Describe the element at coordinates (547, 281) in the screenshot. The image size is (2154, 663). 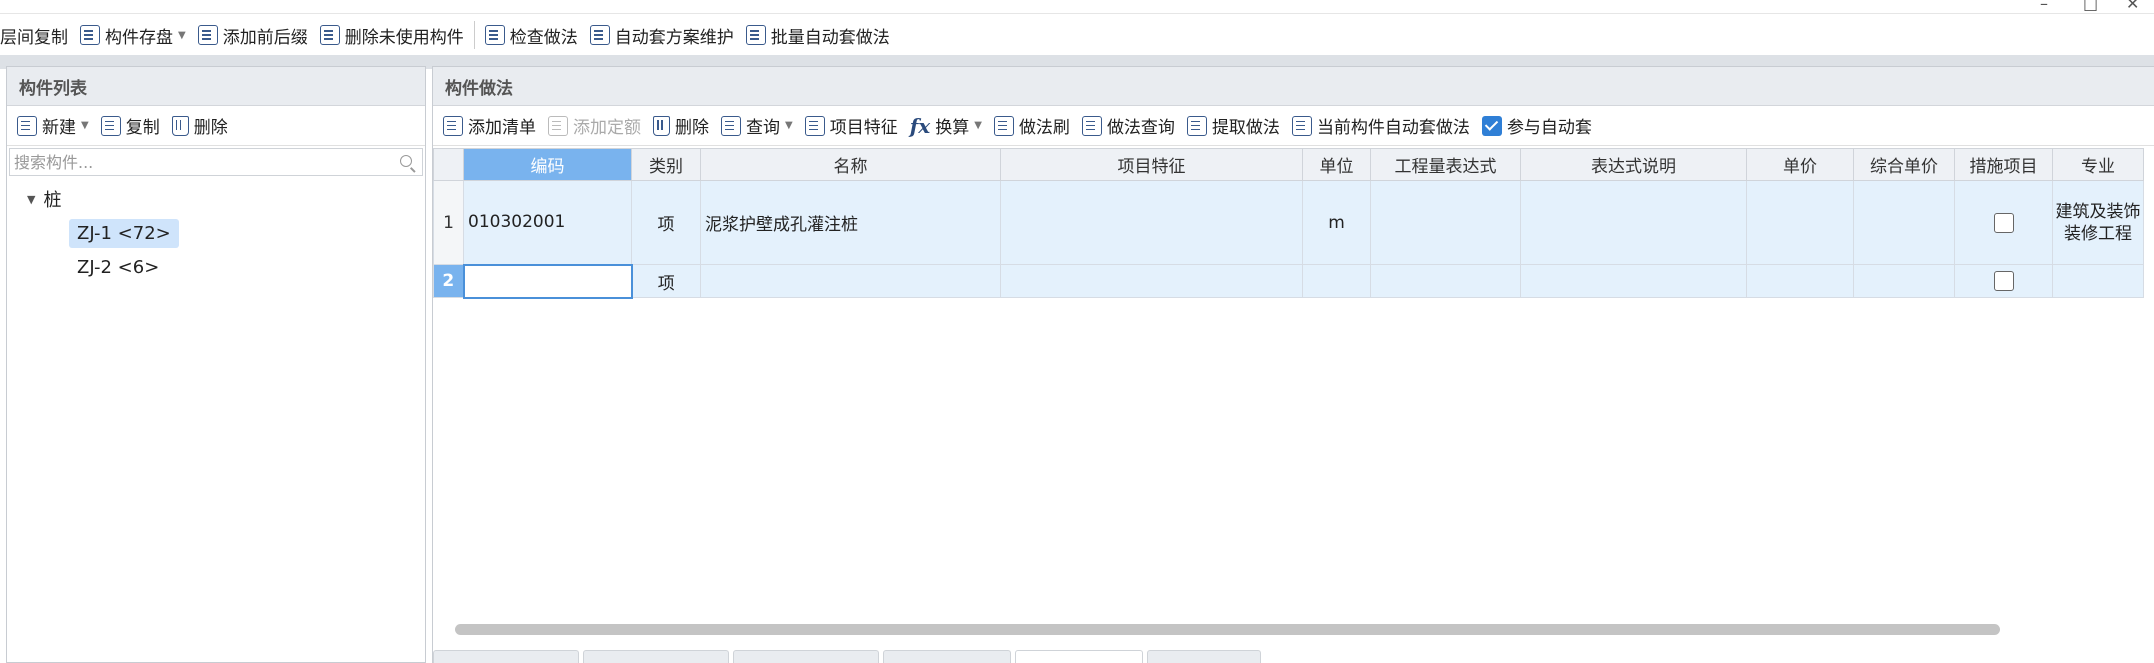
I see `cell-code-editing` at that location.